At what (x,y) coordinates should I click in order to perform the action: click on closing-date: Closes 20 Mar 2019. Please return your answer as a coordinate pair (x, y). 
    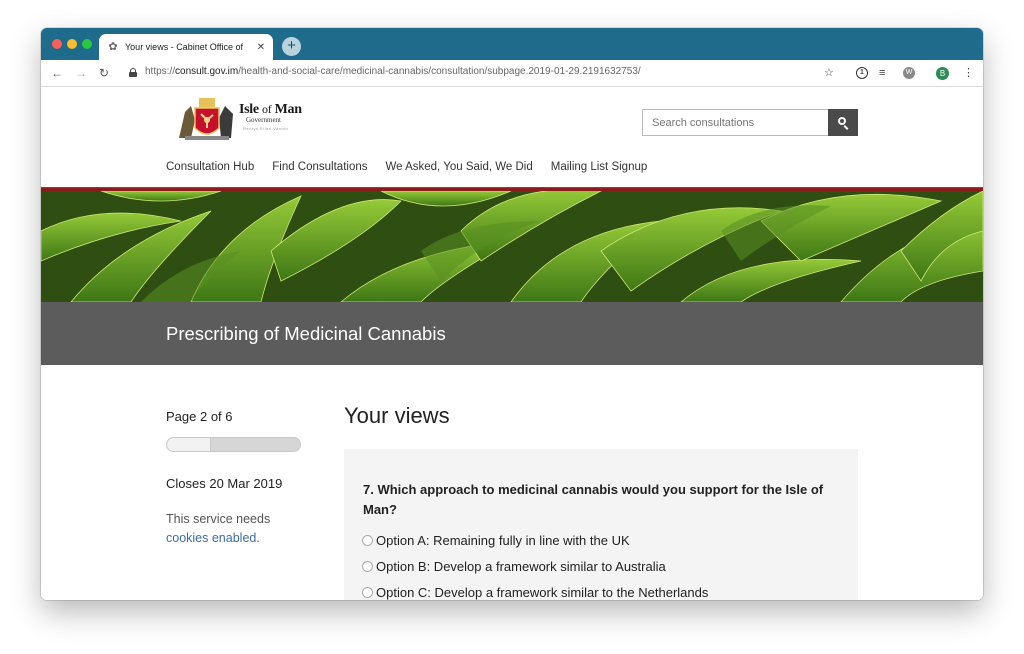
    Looking at the image, I should click on (224, 483).